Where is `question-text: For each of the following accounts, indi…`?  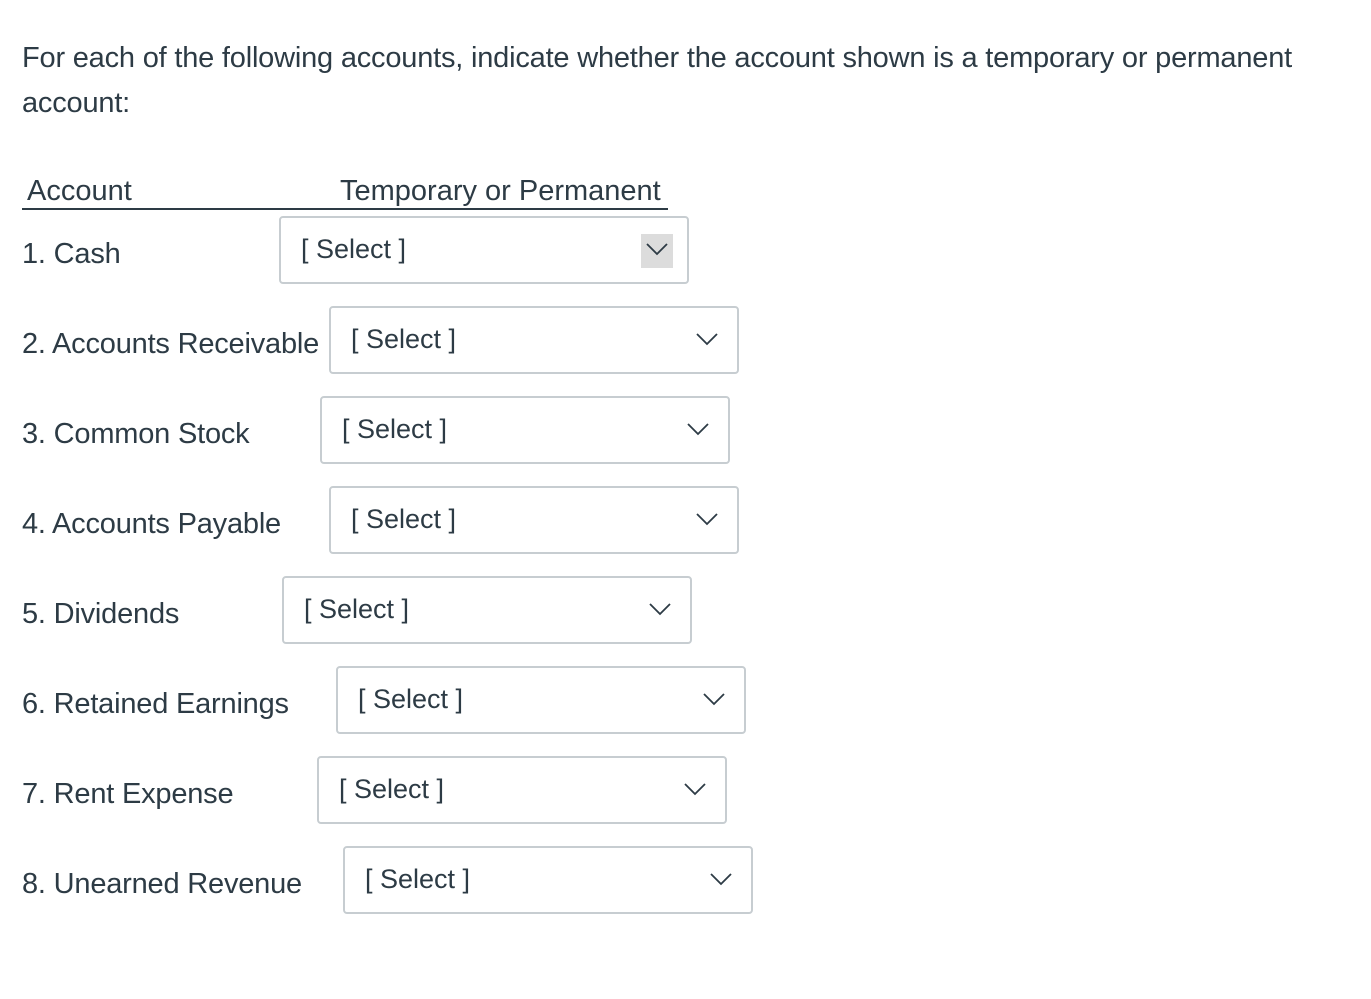 question-text: For each of the following accounts, indi… is located at coordinates (657, 80).